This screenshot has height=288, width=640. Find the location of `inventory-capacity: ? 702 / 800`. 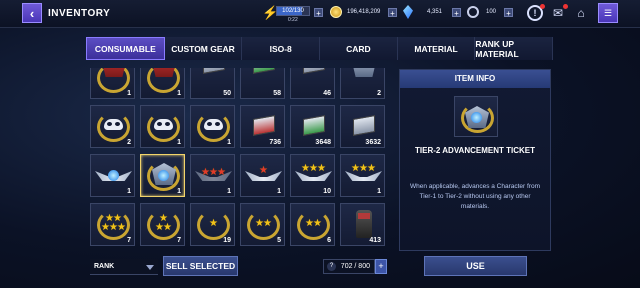

inventory-capacity: ? 702 / 800 is located at coordinates (349, 266).